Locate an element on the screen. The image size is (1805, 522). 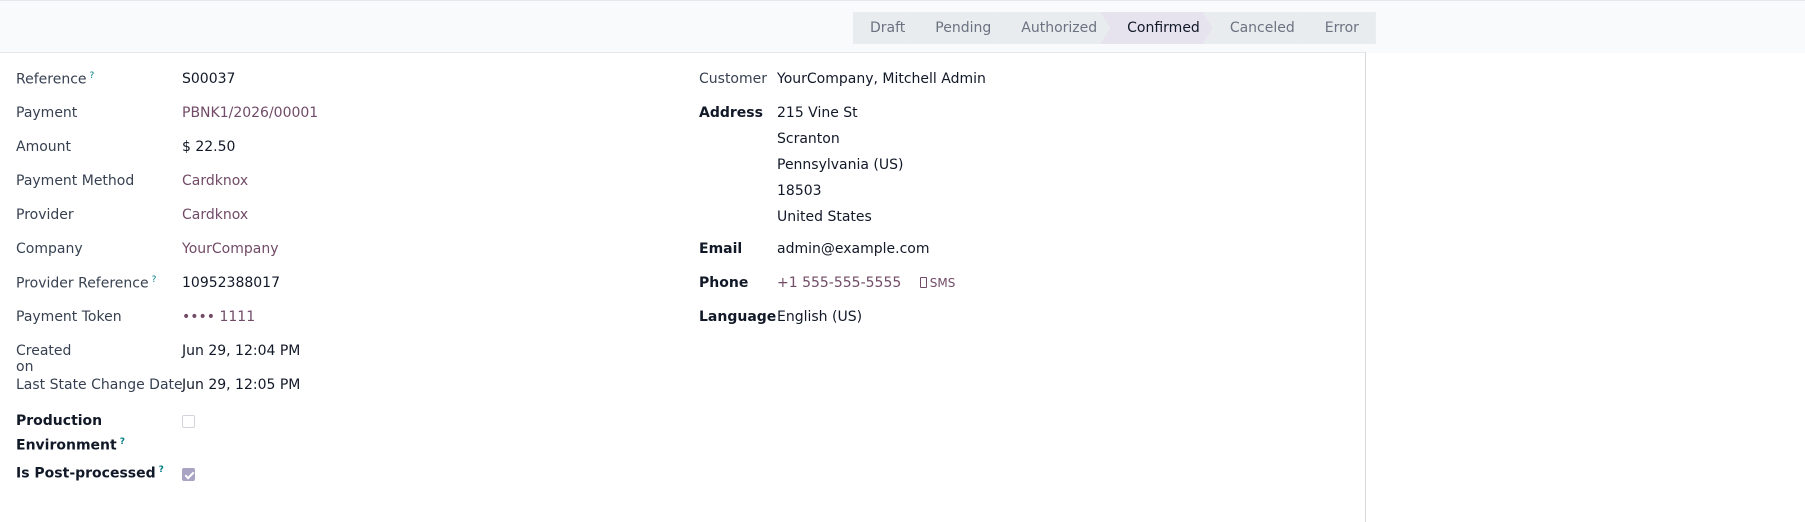
payment-token-link: •••• 1111 is located at coordinates (218, 317).